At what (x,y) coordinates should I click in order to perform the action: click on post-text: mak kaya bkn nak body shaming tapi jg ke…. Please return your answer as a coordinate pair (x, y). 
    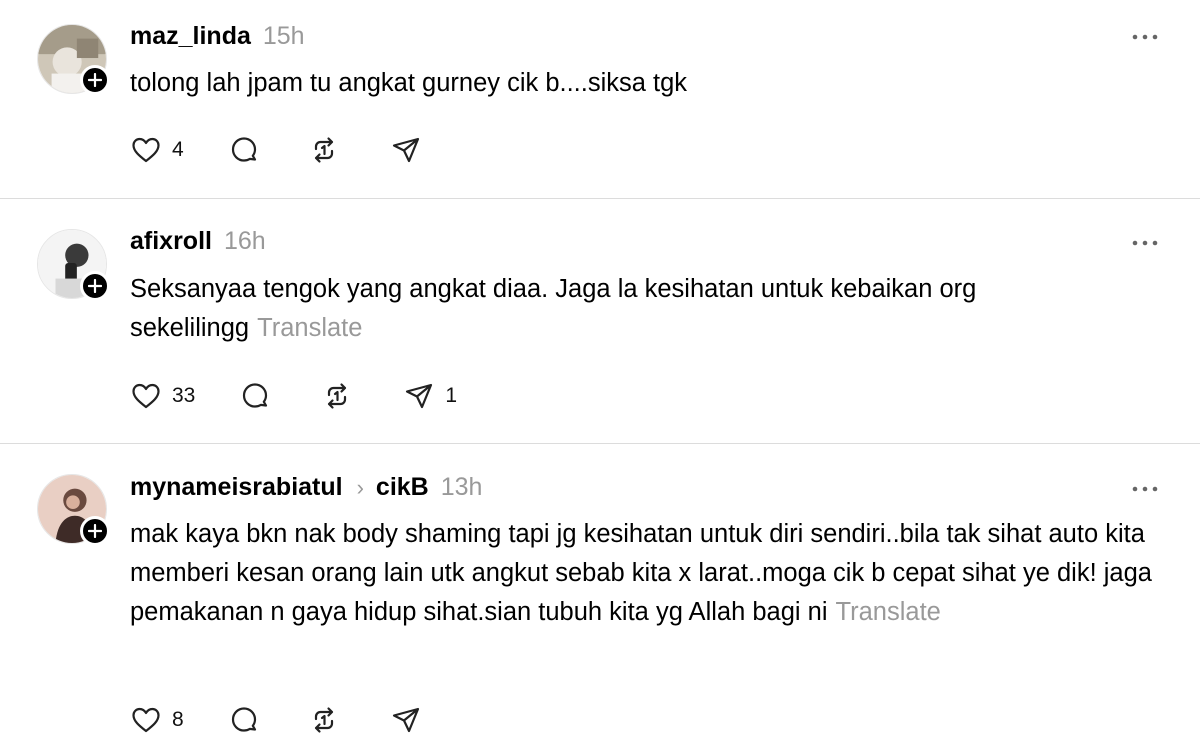
    Looking at the image, I should click on (647, 573).